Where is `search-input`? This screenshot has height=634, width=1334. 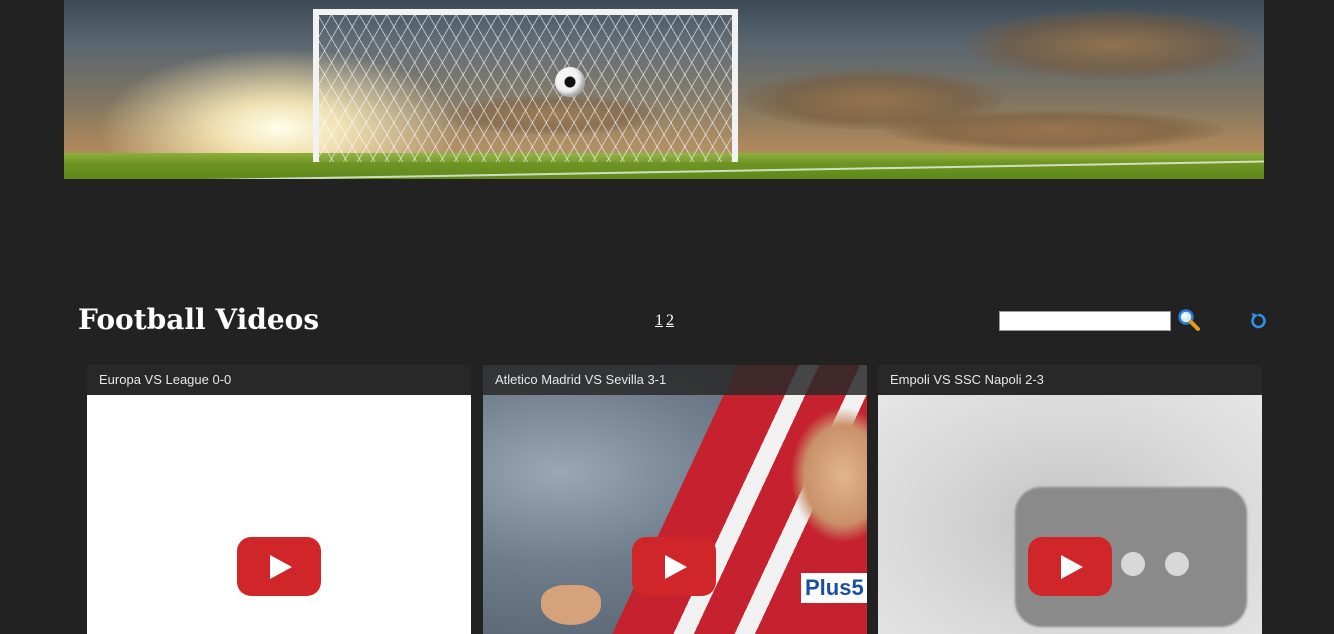
search-input is located at coordinates (1085, 321).